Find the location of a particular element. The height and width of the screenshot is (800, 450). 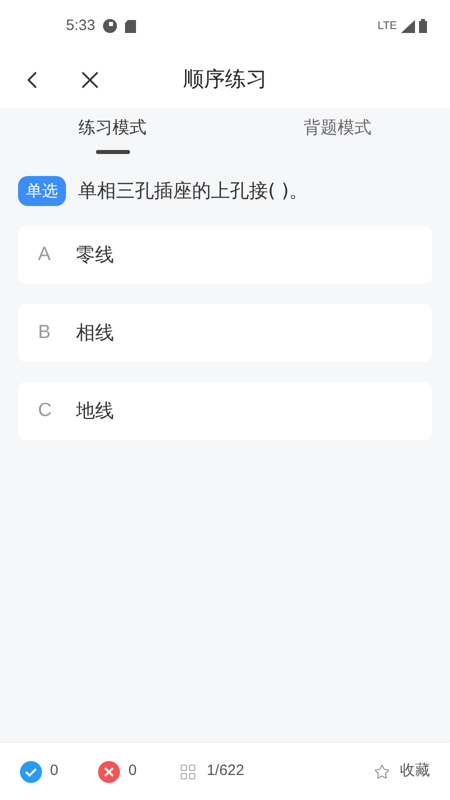

status-time: 5:33 is located at coordinates (81, 26).